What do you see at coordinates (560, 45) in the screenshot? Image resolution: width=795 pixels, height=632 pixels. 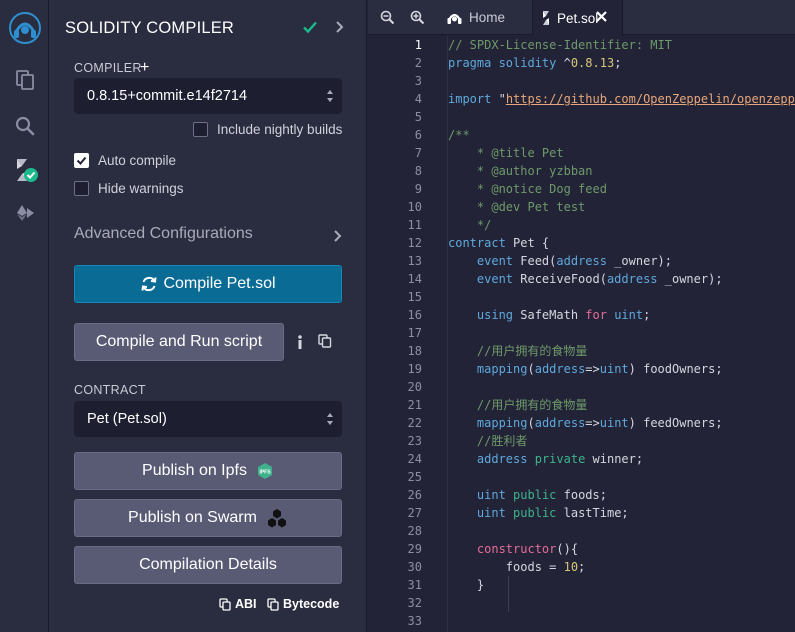 I see `code-line: // SPDX-License-Identifier: MIT` at bounding box center [560, 45].